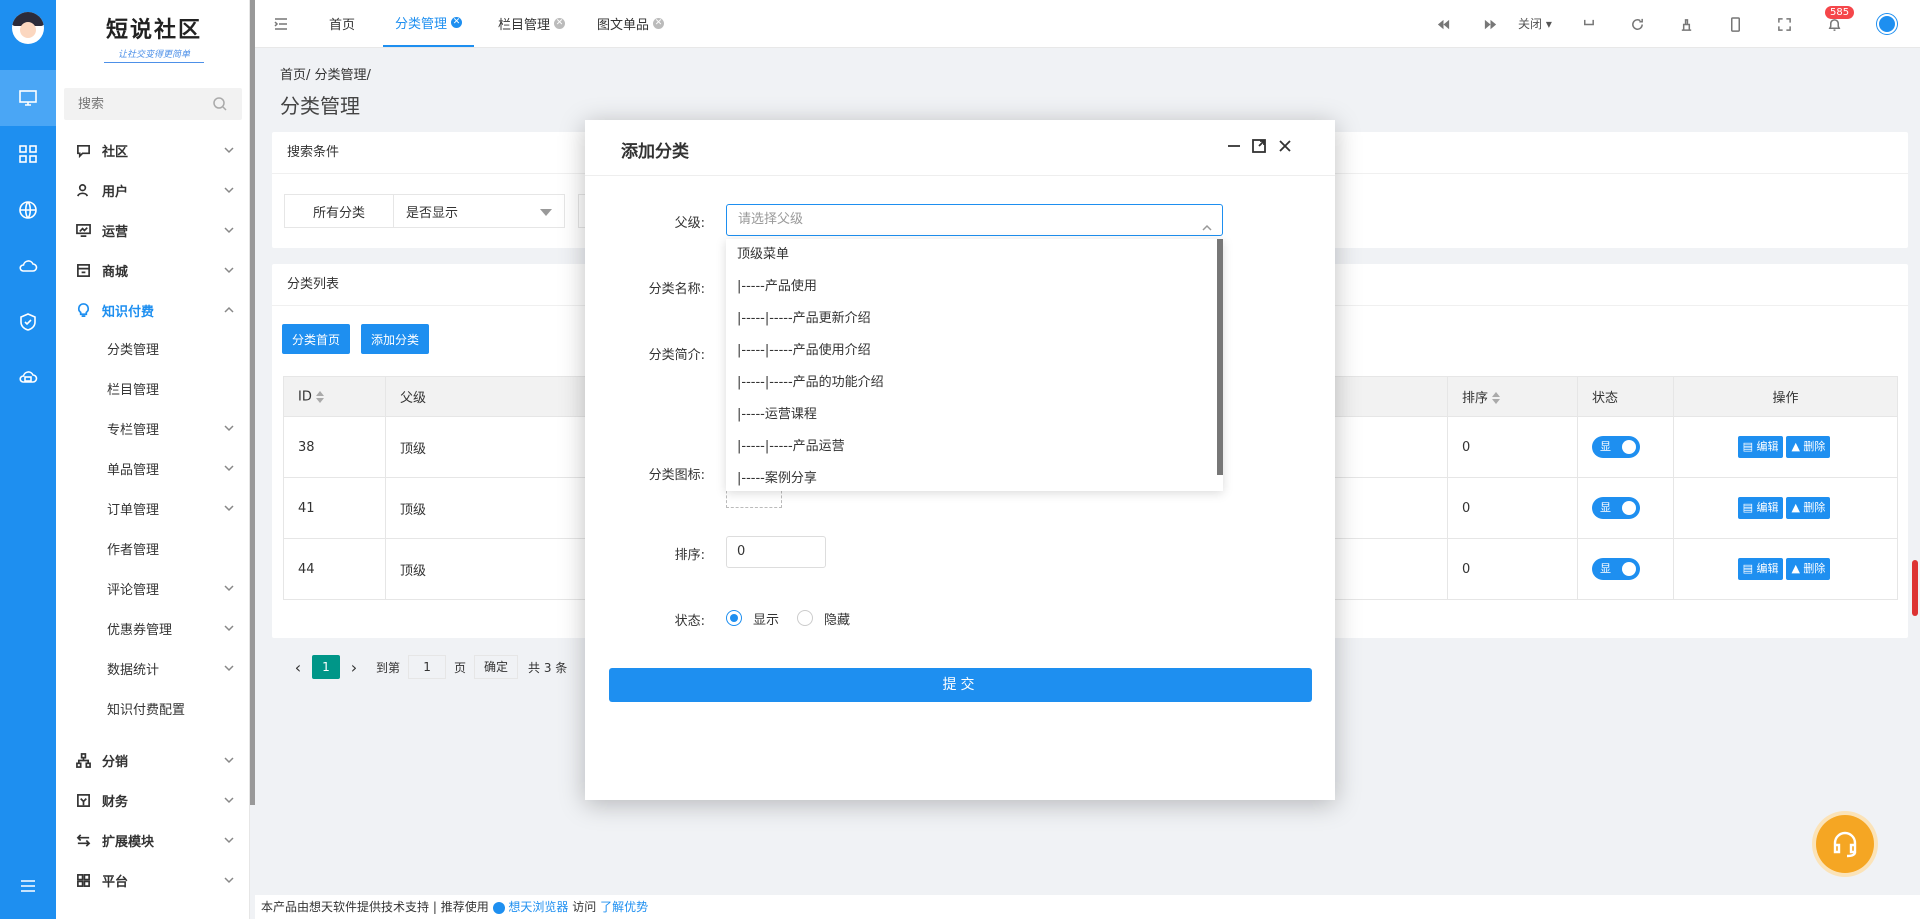 The width and height of the screenshot is (1920, 919). I want to click on submenu-item: 单品管理, so click(153, 468).